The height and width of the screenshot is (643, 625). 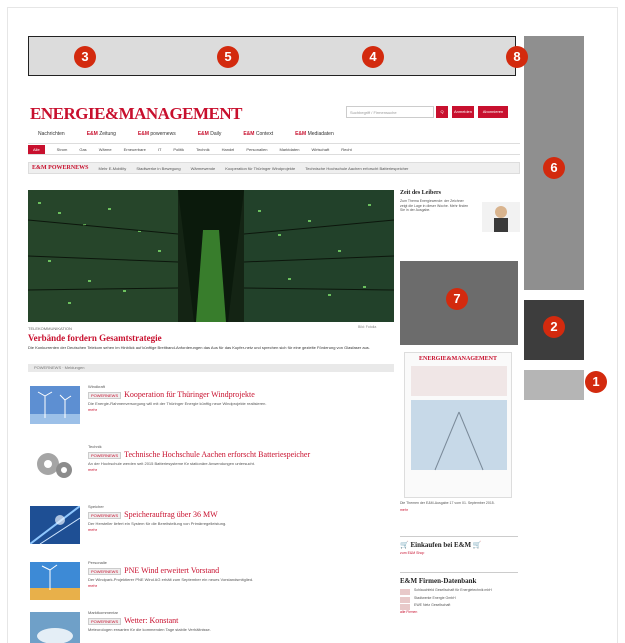 What do you see at coordinates (95, 446) in the screenshot?
I see `article-kicker: Technik` at bounding box center [95, 446].